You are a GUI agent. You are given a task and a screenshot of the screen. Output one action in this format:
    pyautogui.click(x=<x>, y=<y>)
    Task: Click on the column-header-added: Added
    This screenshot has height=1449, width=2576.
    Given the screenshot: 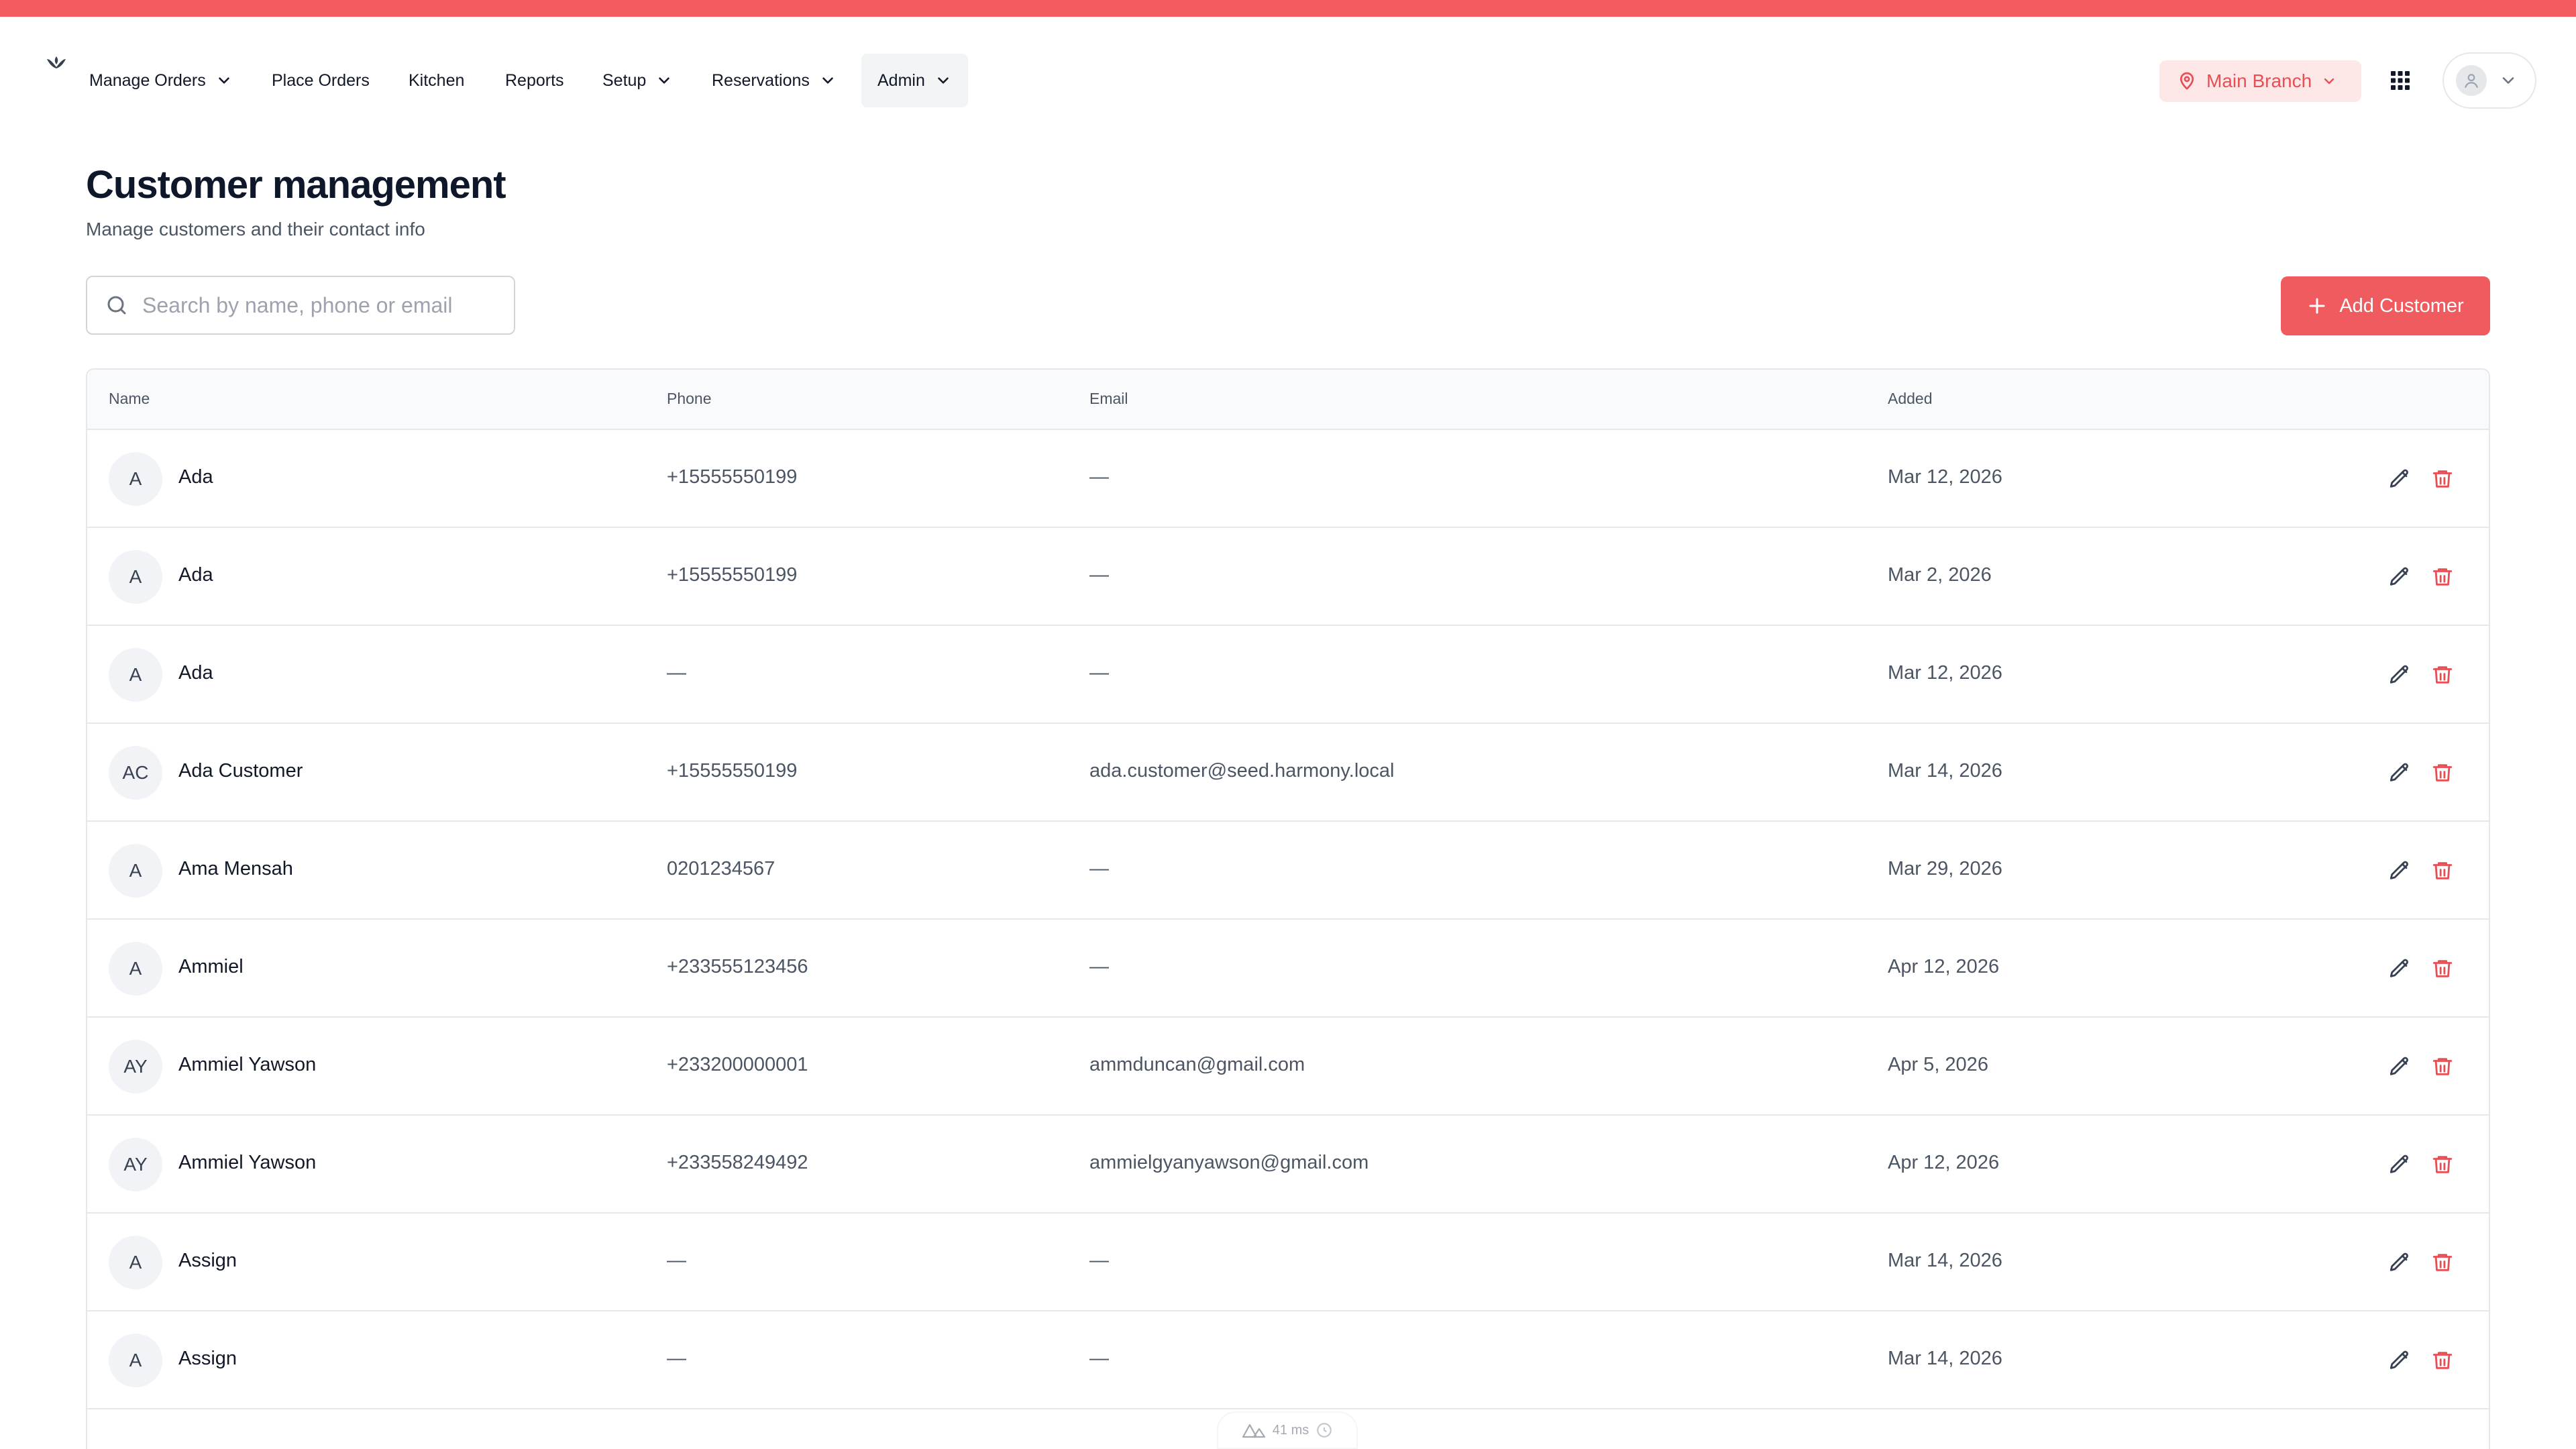 What is the action you would take?
    pyautogui.click(x=1910, y=399)
    